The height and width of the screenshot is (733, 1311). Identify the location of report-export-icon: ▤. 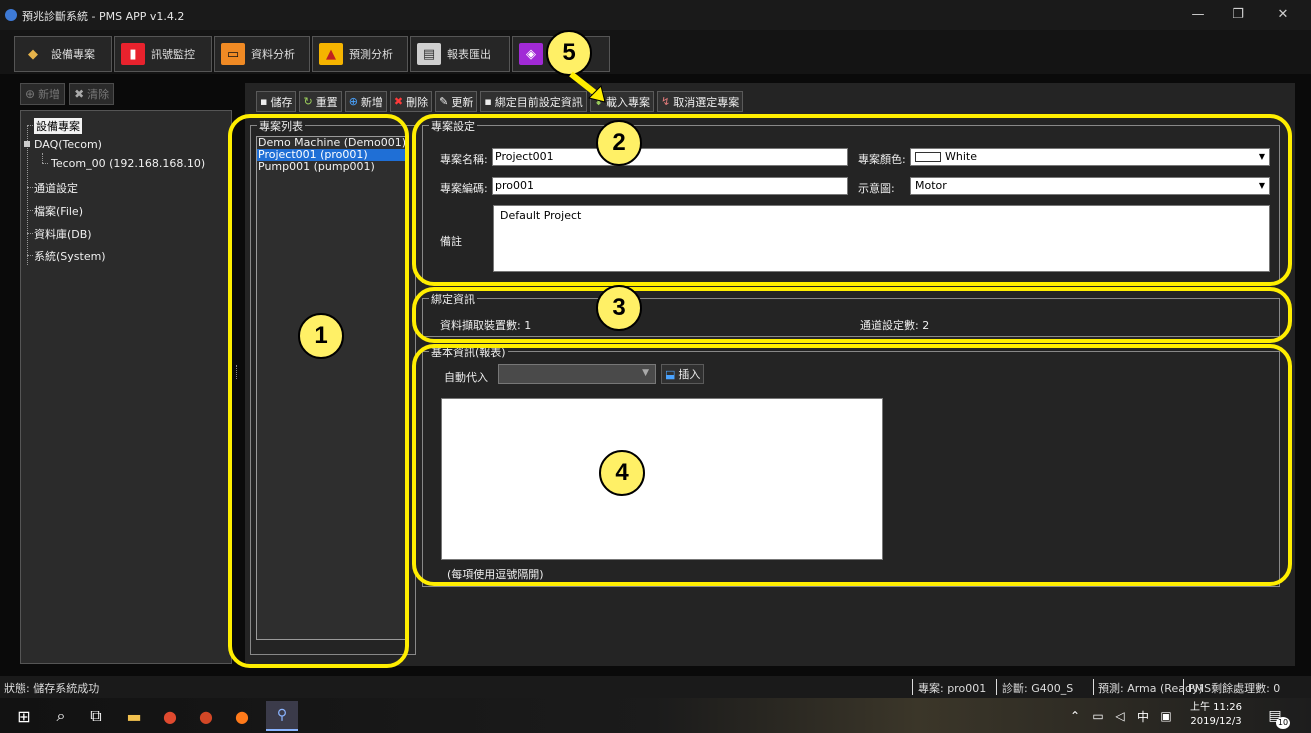
(429, 54).